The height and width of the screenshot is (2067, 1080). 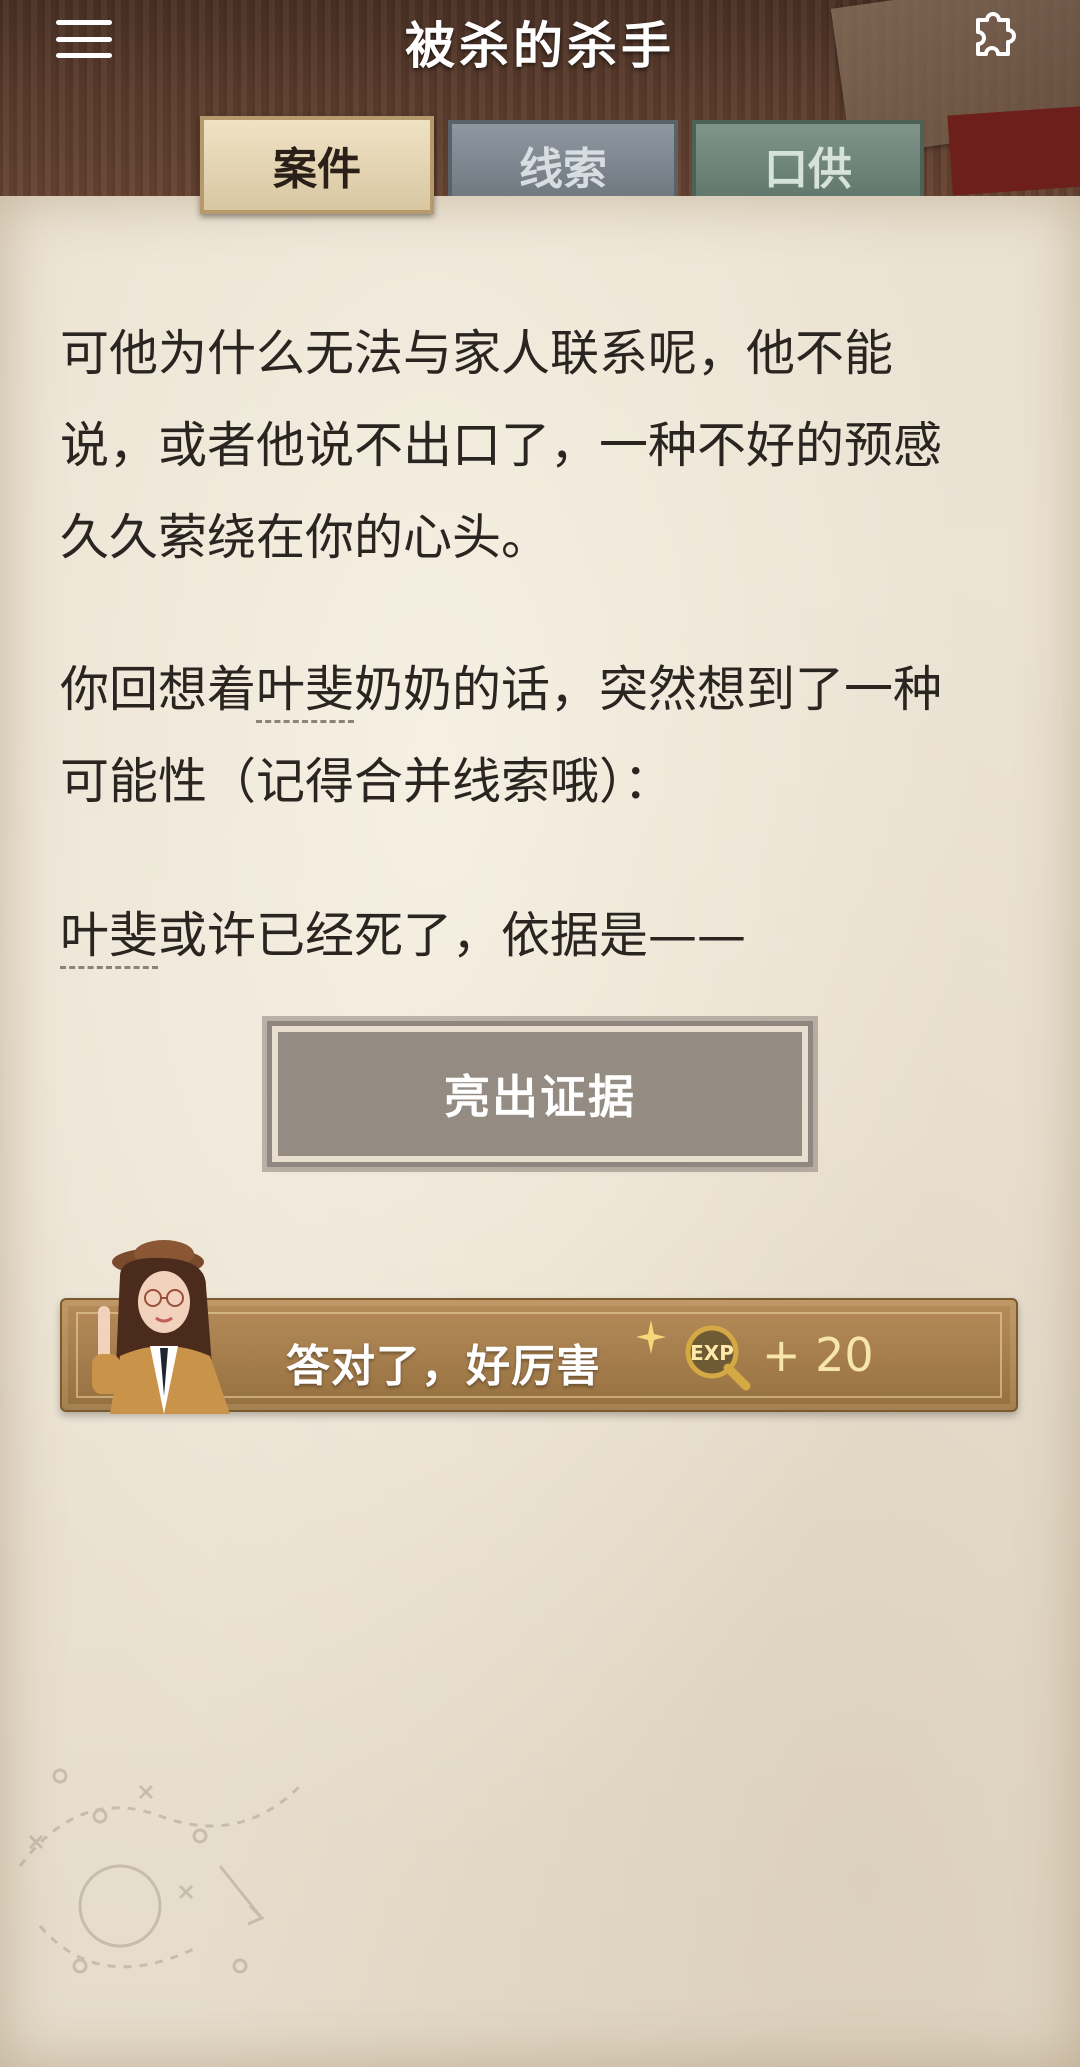 I want to click on story-paragraph: 你回想着叶斐奶奶的话，突然想到了一种可能性（记得合并线索哦）：, so click(x=525, y=736).